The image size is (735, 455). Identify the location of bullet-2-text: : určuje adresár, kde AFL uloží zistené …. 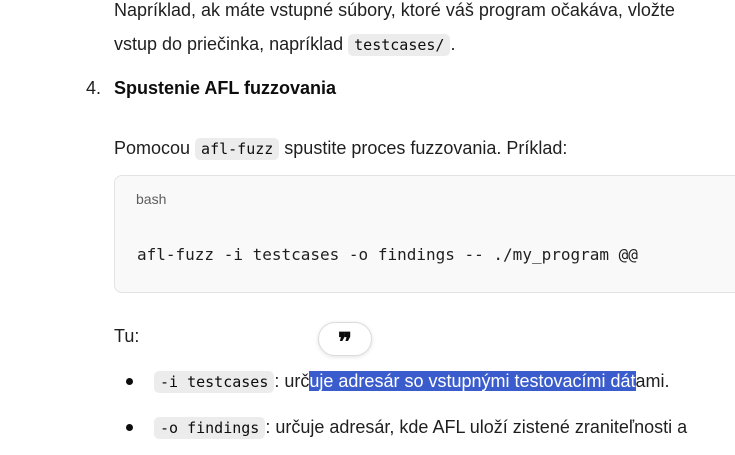
(476, 427).